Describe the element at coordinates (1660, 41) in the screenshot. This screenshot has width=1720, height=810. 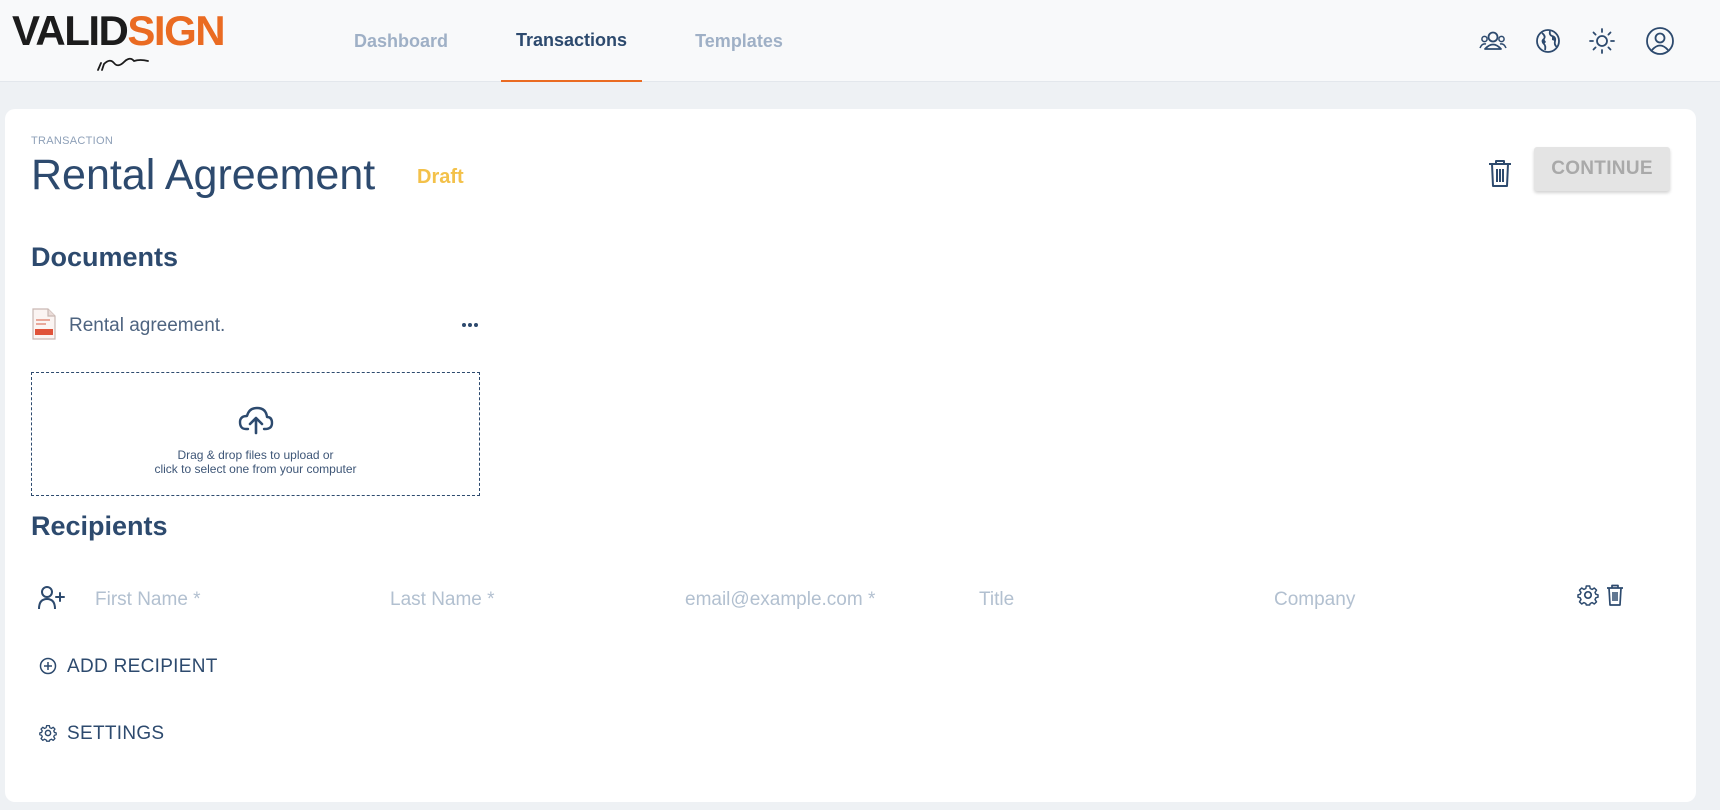
I see `user-account-icon` at that location.